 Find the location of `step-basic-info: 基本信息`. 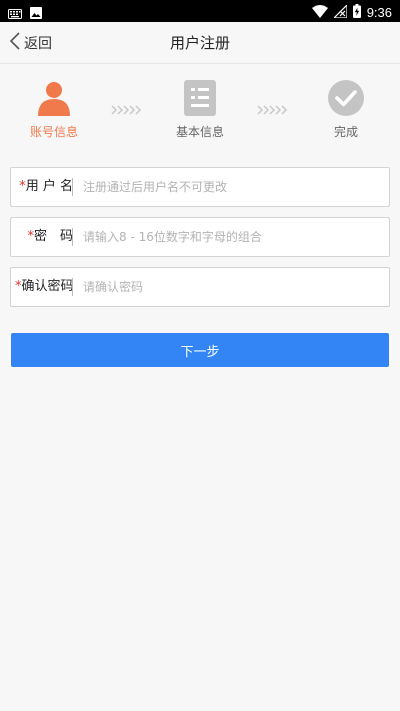

step-basic-info: 基本信息 is located at coordinates (200, 110).